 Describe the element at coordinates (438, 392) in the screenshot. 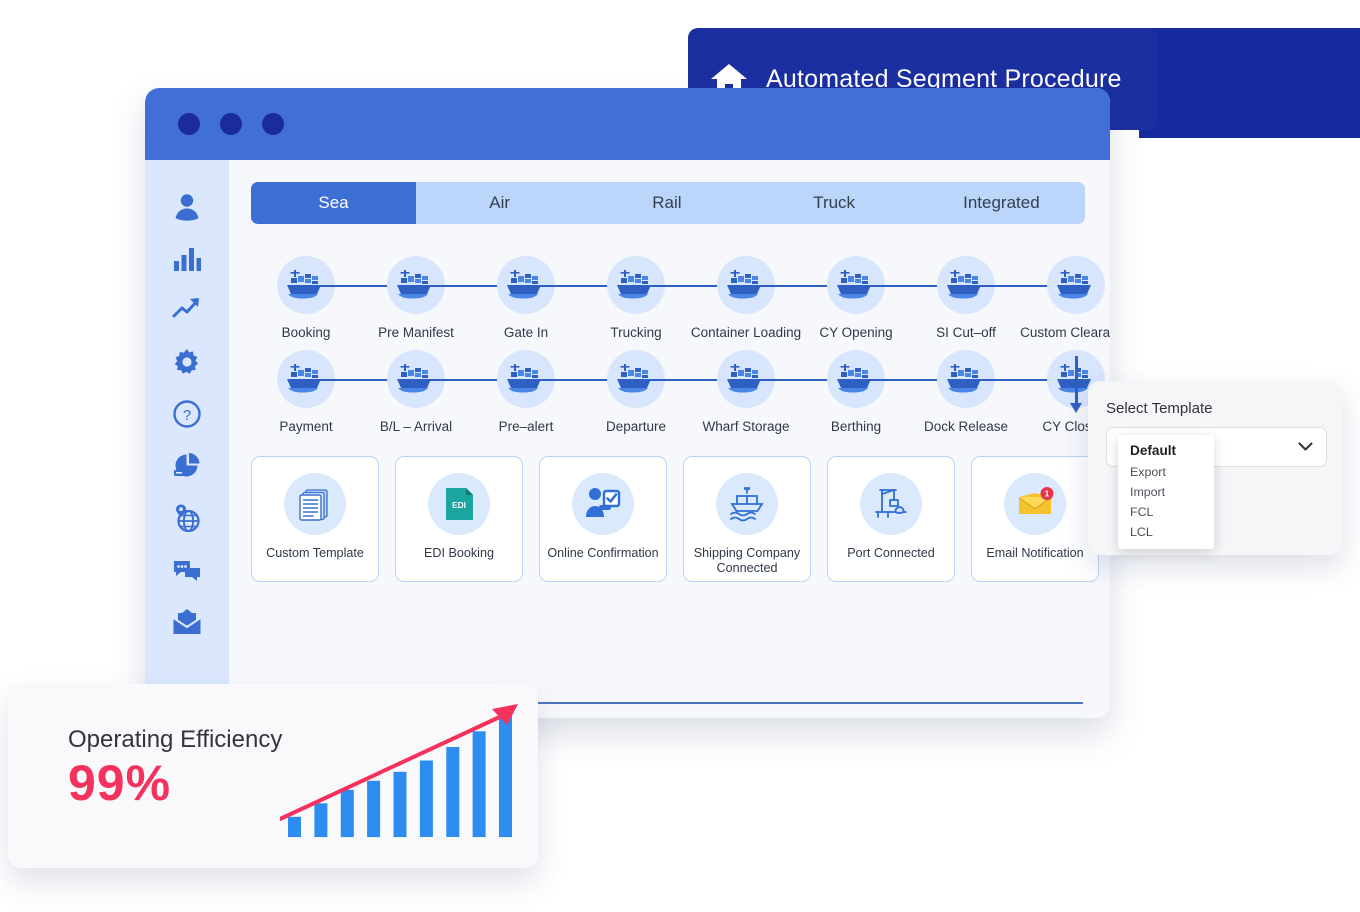

I see `flow-node: B/L – Arrival` at that location.